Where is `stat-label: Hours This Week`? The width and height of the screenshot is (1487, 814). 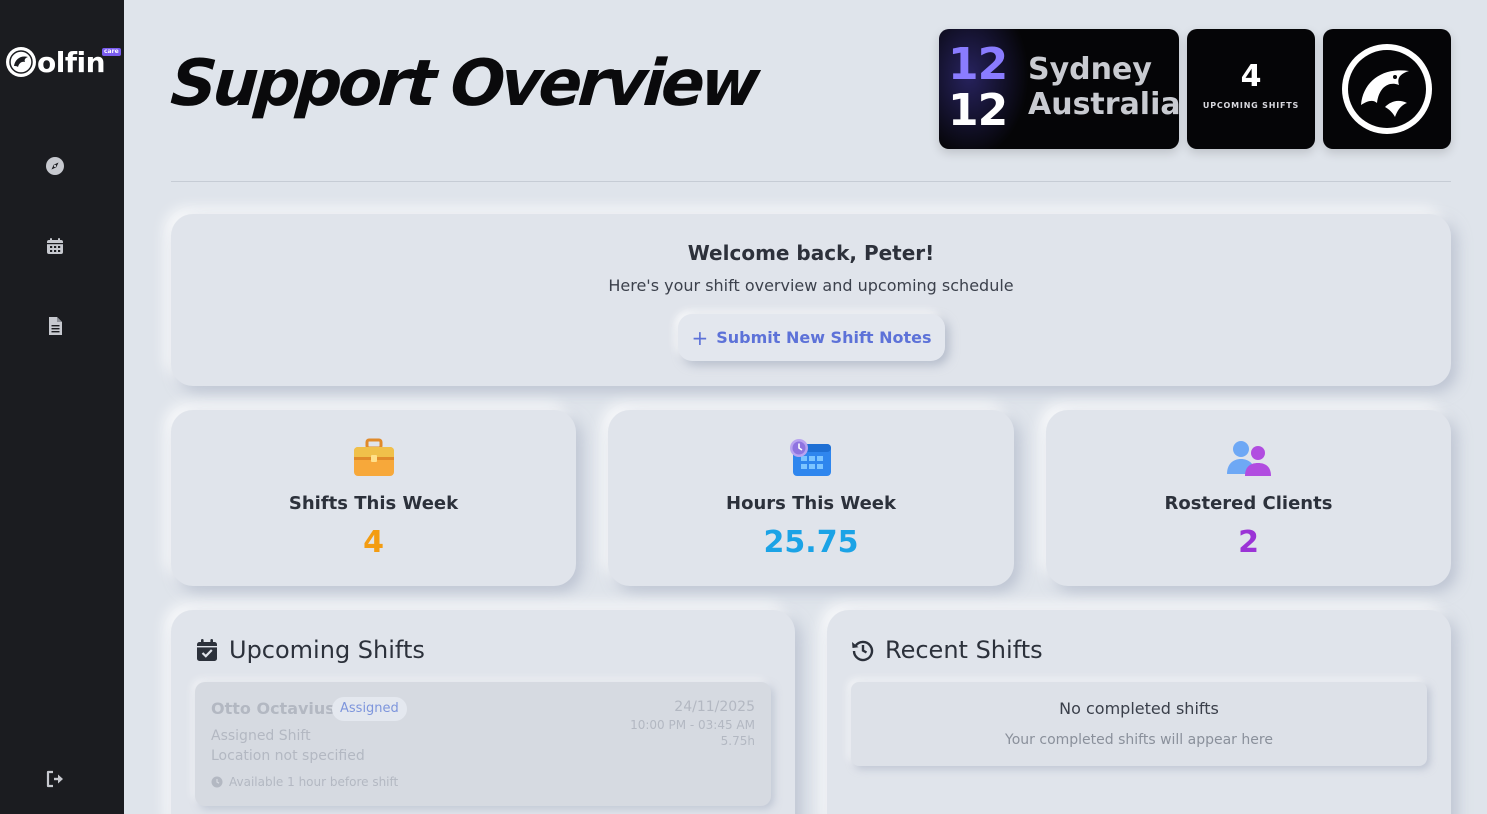
stat-label: Hours This Week is located at coordinates (811, 503).